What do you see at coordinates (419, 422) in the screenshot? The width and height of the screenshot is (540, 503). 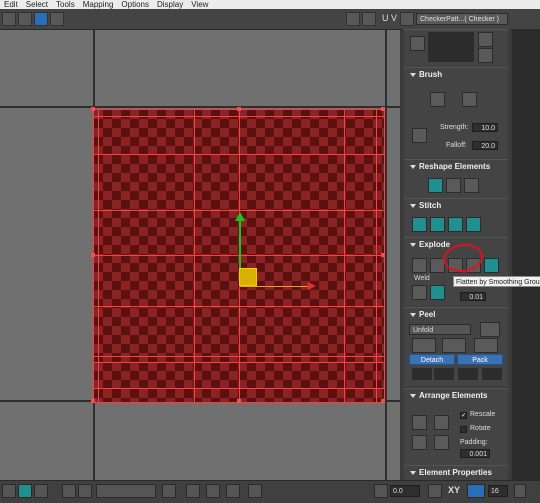 I see `pack-normalize-icon` at bounding box center [419, 422].